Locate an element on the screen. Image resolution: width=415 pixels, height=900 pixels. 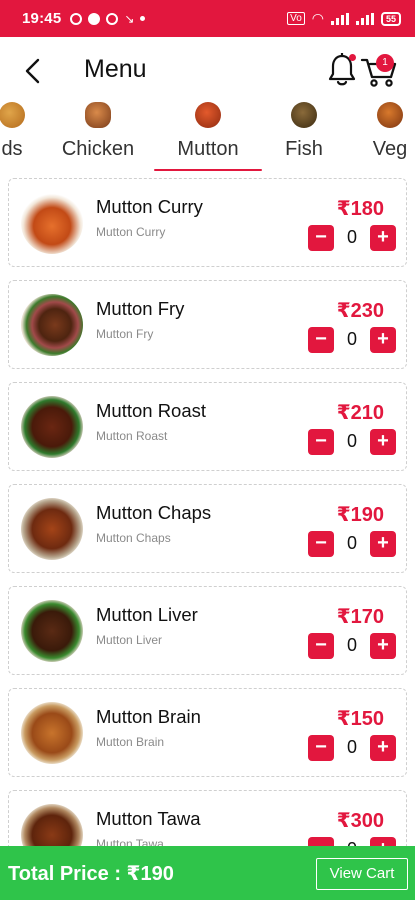
whatsapp-icon is located at coordinates (76, 18).